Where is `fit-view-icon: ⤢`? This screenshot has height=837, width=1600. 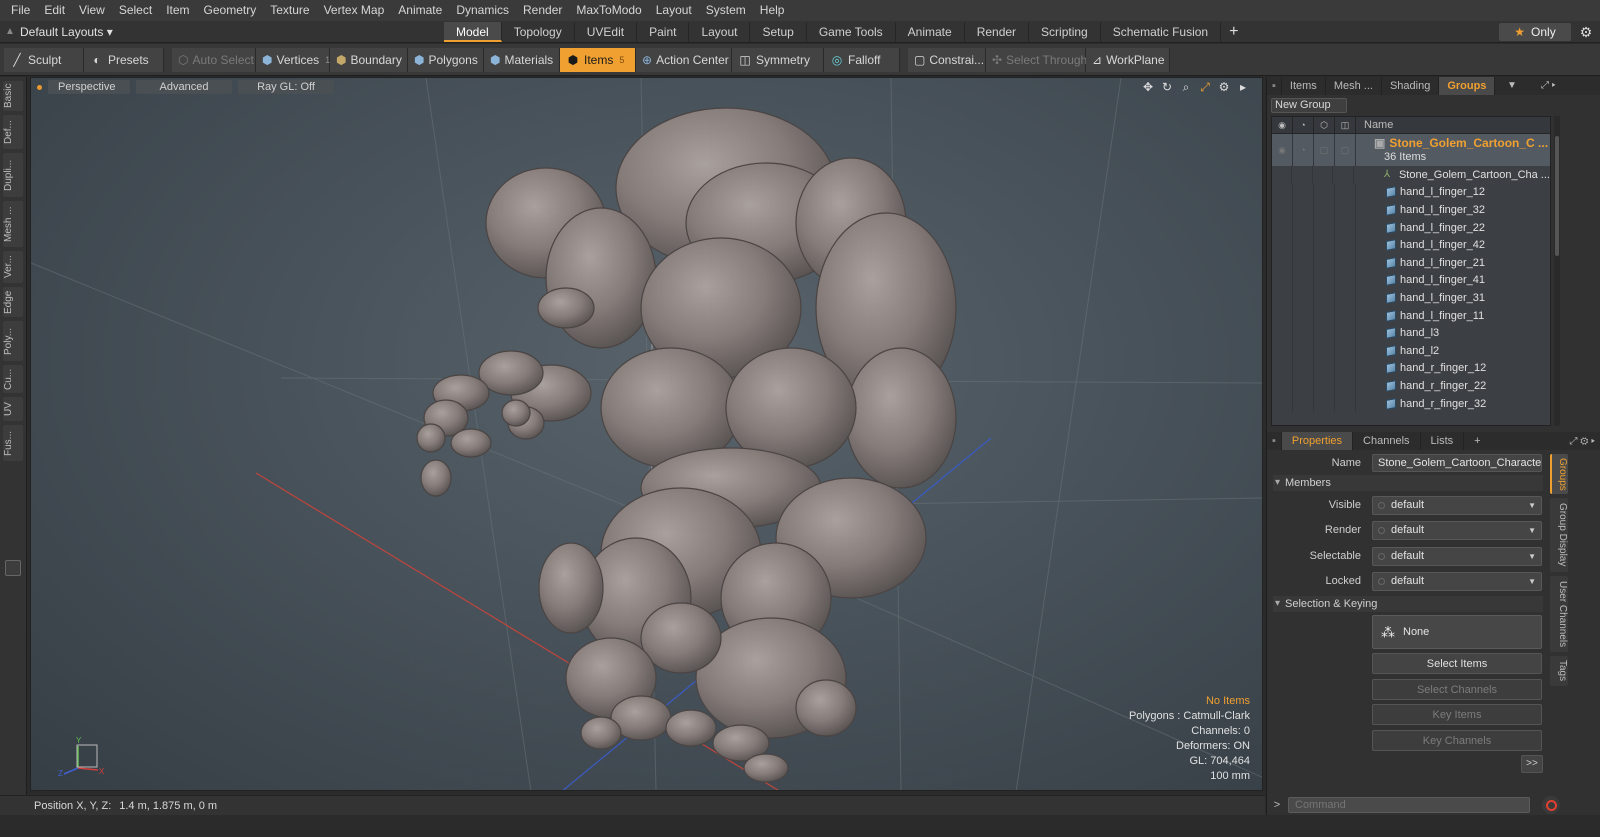
fit-view-icon: ⤢ is located at coordinates (1205, 87).